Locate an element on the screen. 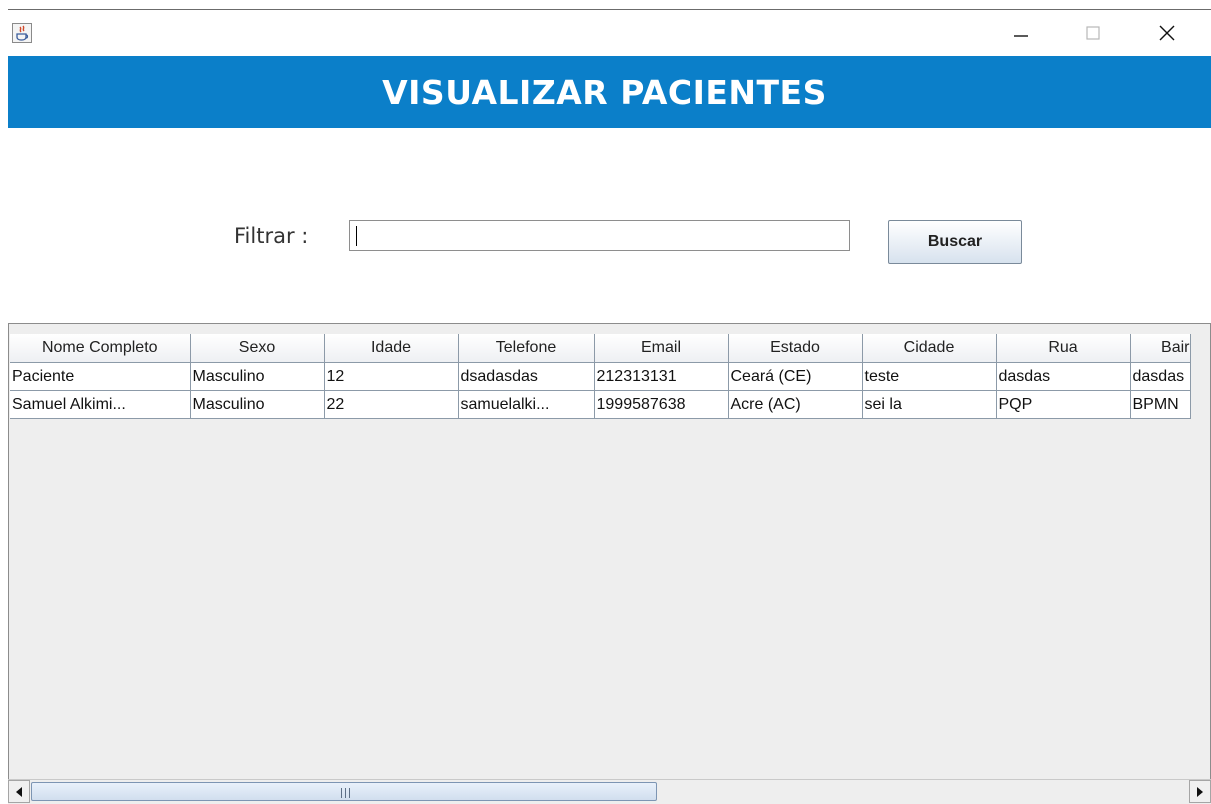 The height and width of the screenshot is (804, 1211). text-caret is located at coordinates (356, 236).